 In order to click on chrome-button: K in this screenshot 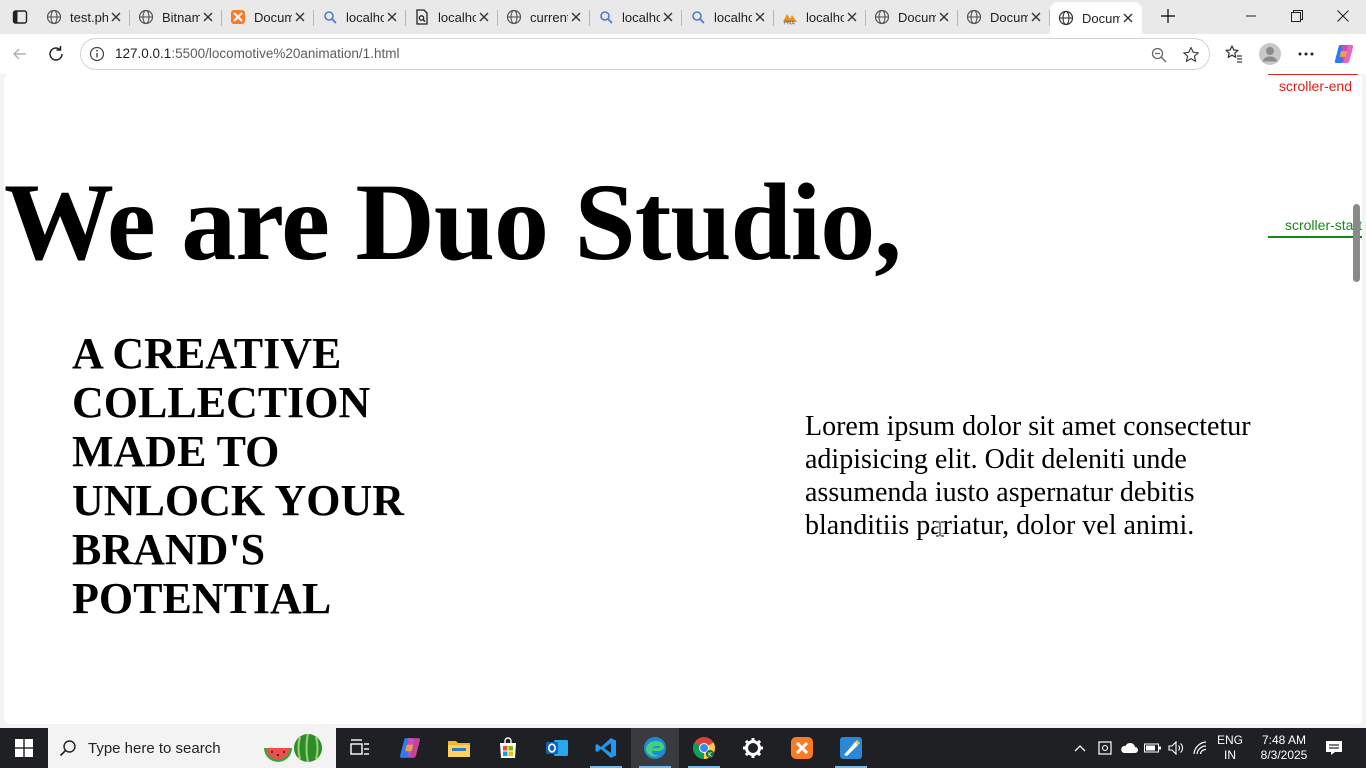, I will do `click(704, 748)`.